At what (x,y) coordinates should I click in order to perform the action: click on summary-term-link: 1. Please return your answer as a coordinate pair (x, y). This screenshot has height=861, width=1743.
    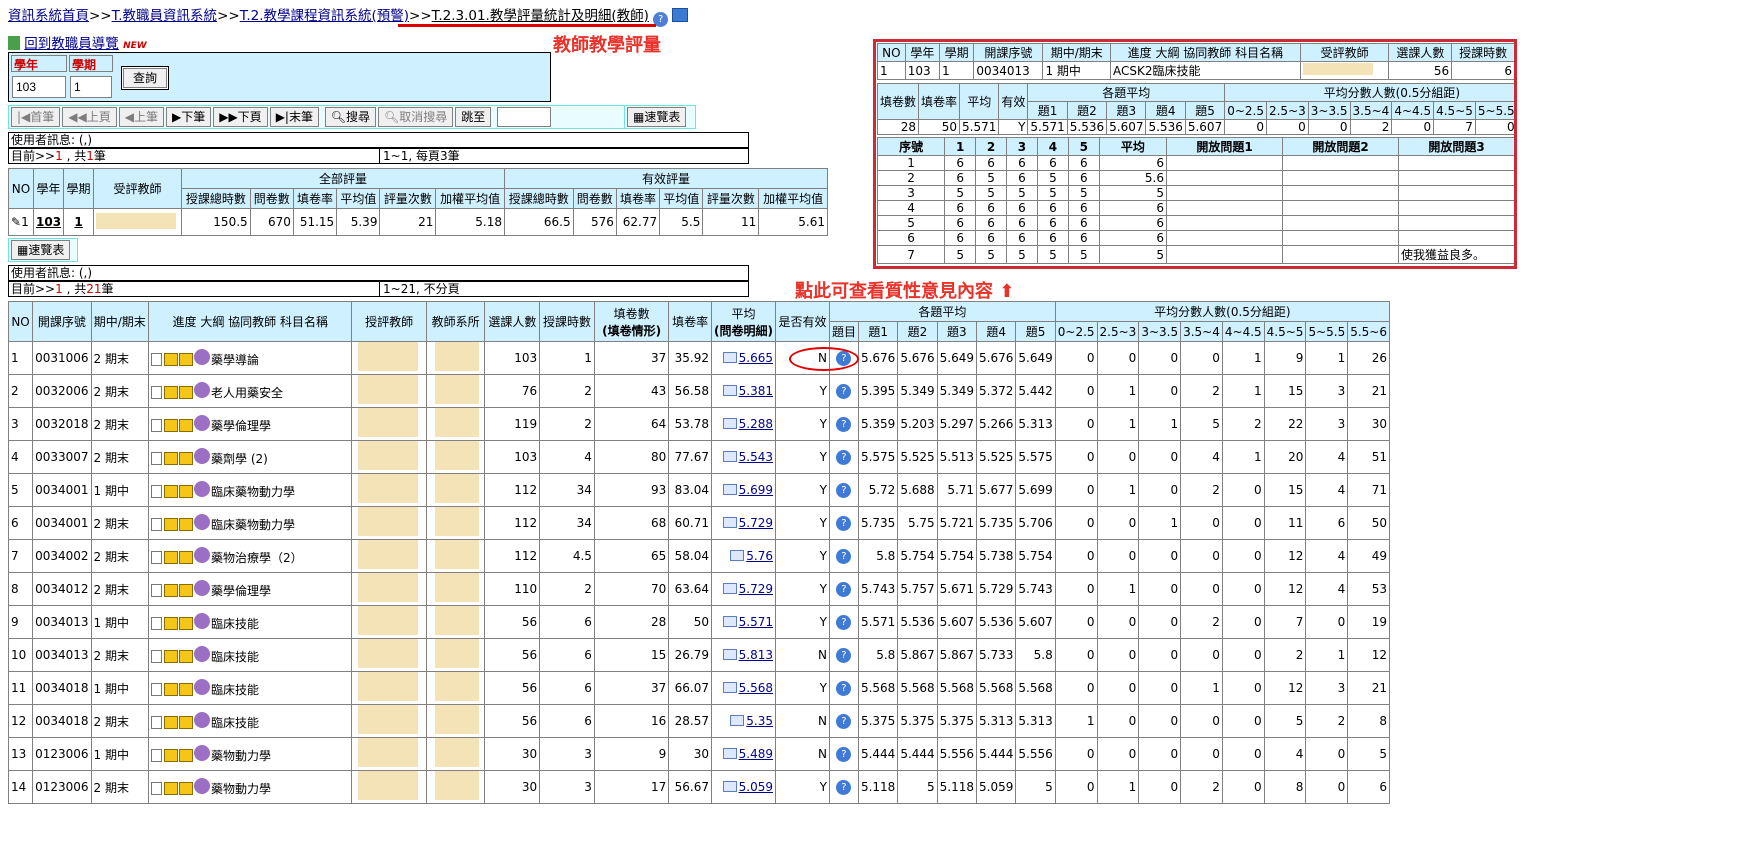
    Looking at the image, I should click on (78, 222).